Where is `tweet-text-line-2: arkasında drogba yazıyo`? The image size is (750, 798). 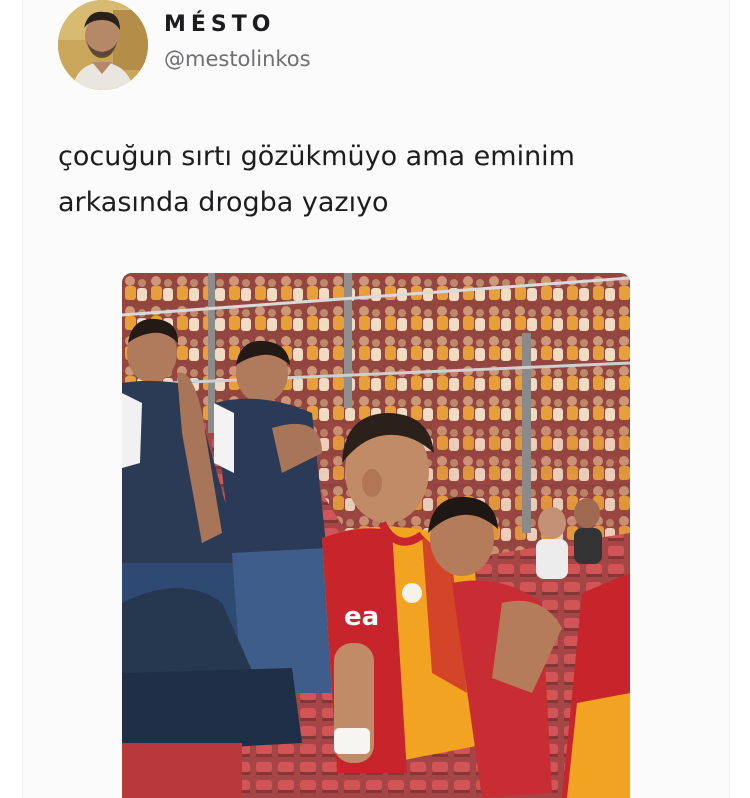 tweet-text-line-2: arkasında drogba yazıyo is located at coordinates (223, 202).